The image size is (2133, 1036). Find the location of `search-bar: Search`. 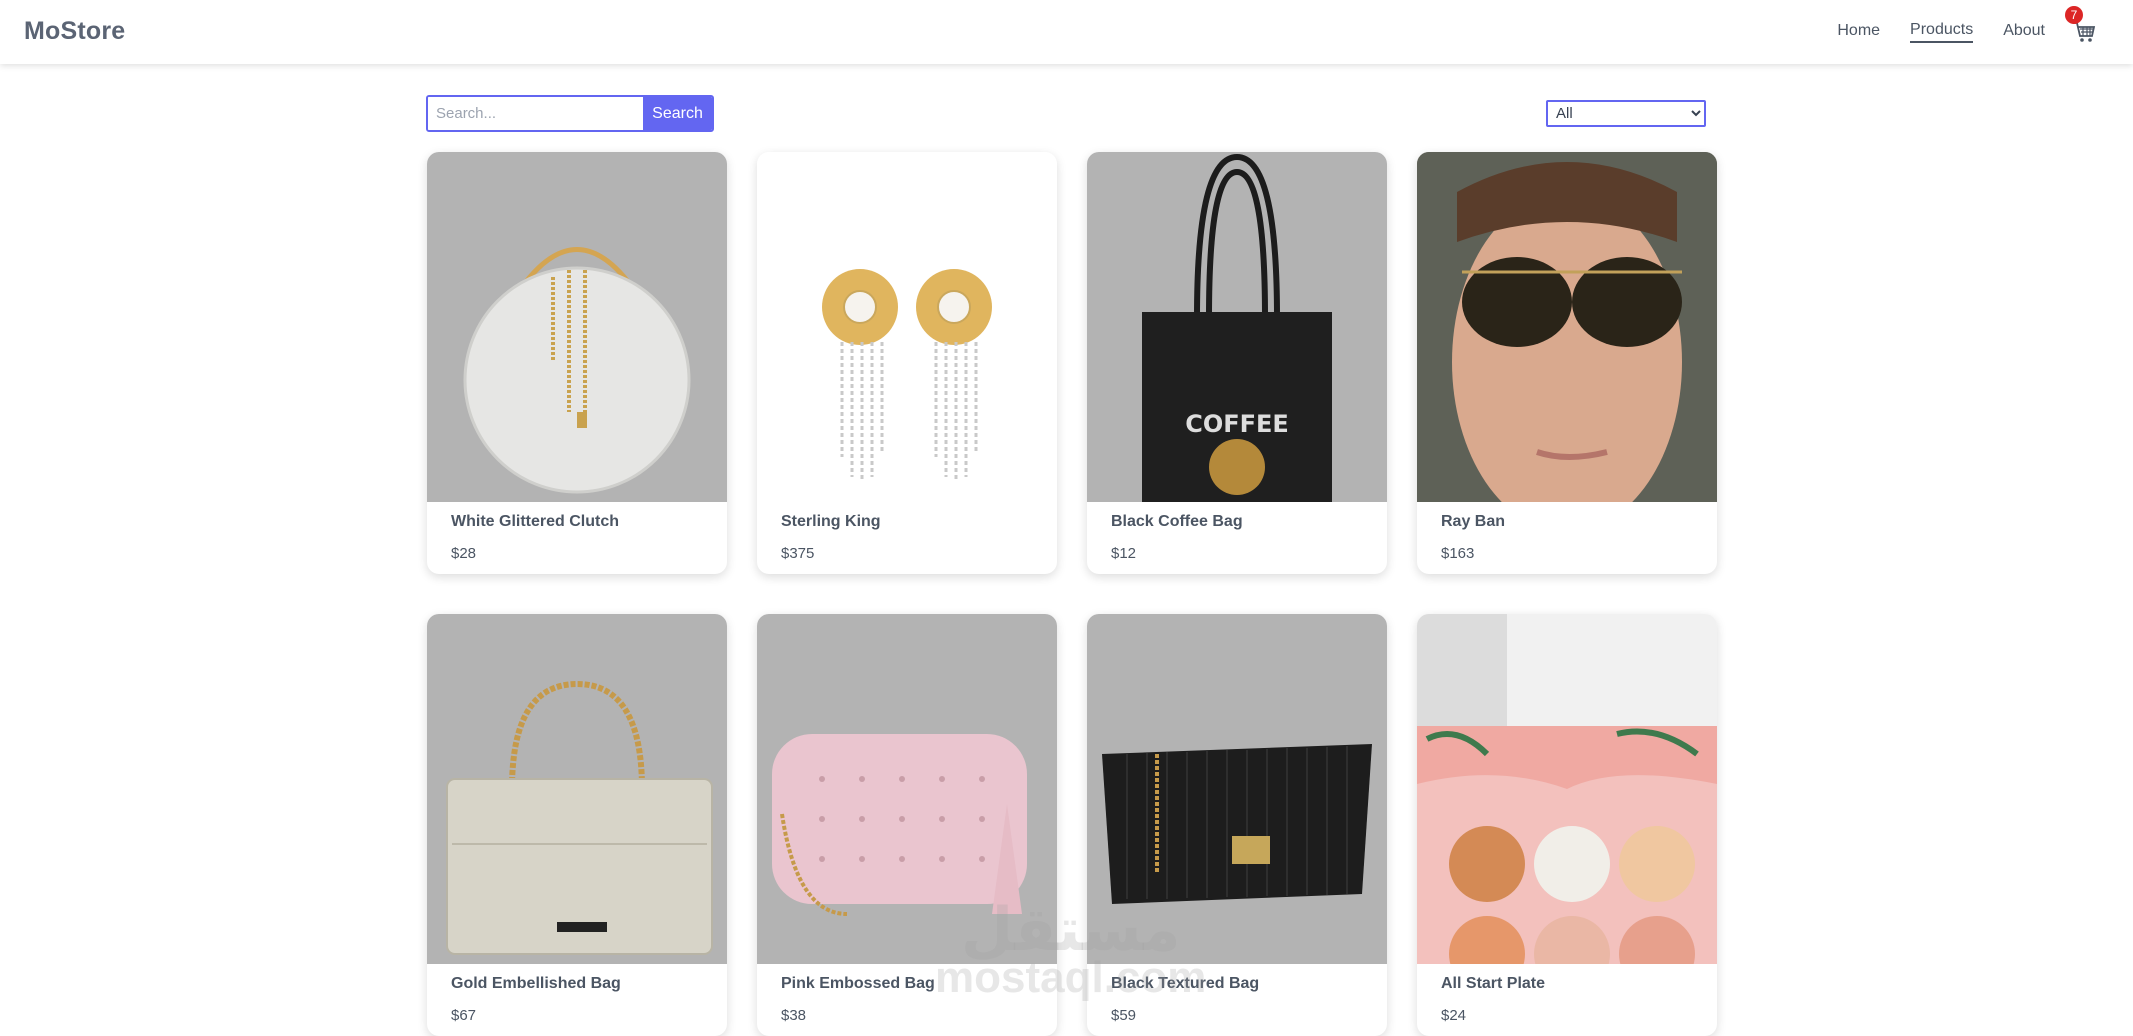

search-bar: Search is located at coordinates (570, 113).